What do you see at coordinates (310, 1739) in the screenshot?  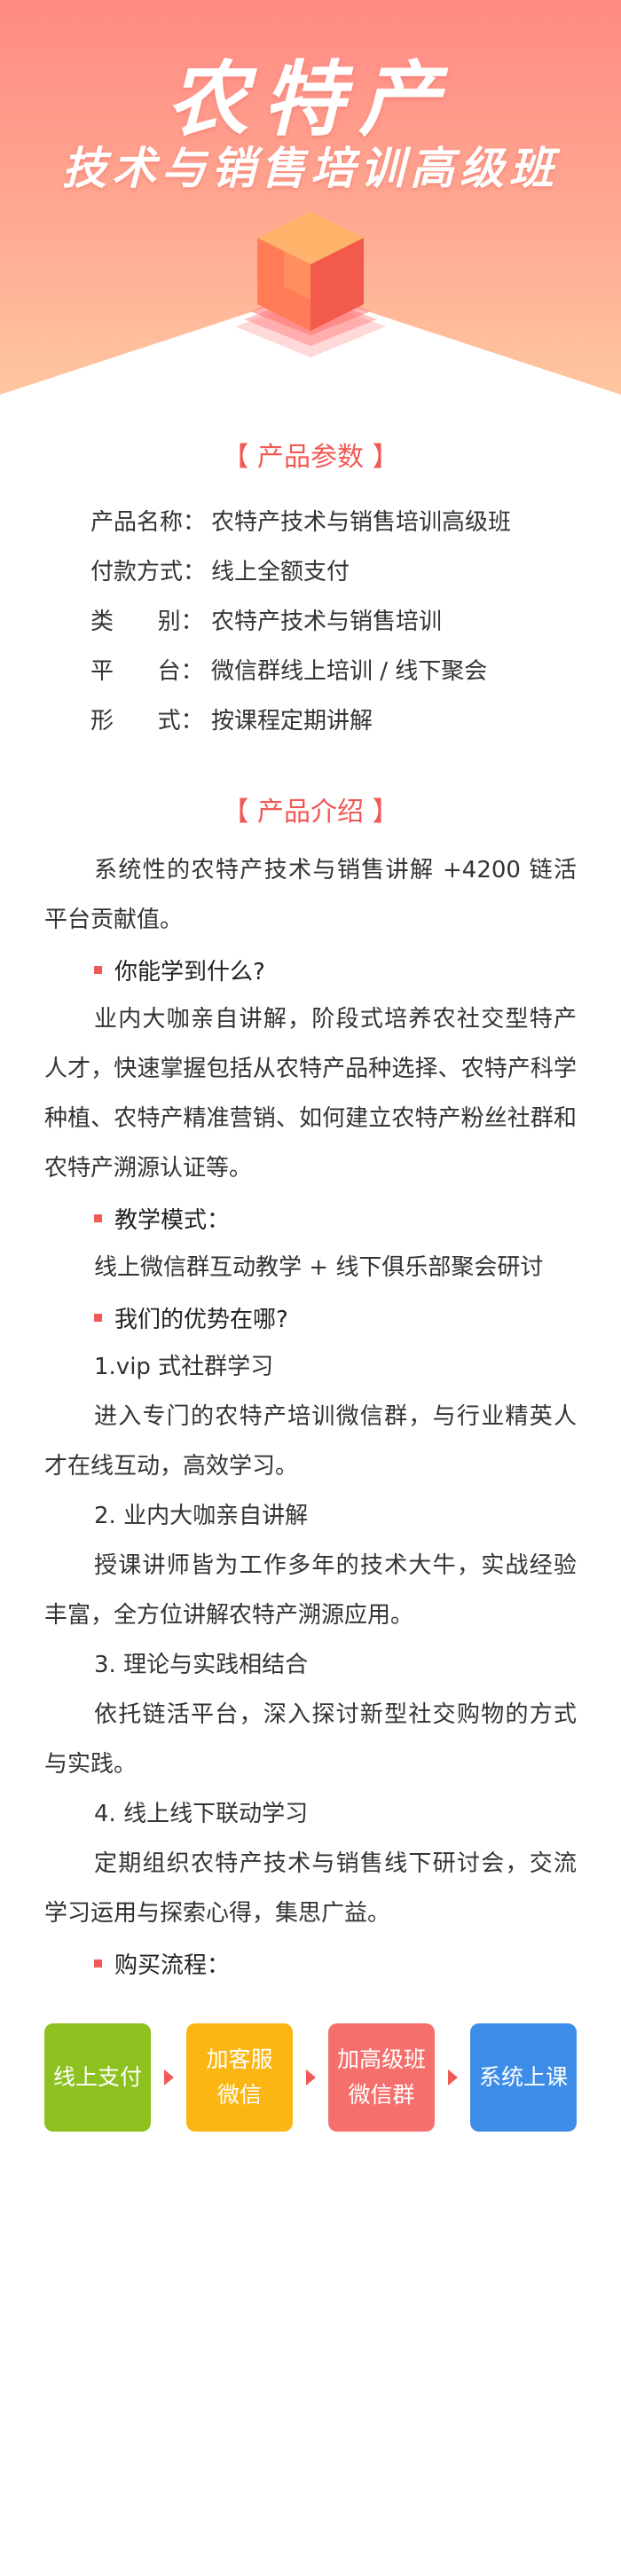 I see `advantage-text: 依托链活平台，深入探讨新型社交购物的方式与实践。` at bounding box center [310, 1739].